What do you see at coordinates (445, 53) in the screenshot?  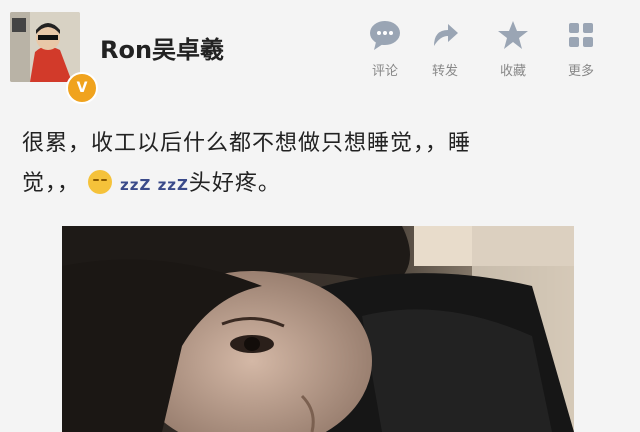 I see `repost-button: 转发` at bounding box center [445, 53].